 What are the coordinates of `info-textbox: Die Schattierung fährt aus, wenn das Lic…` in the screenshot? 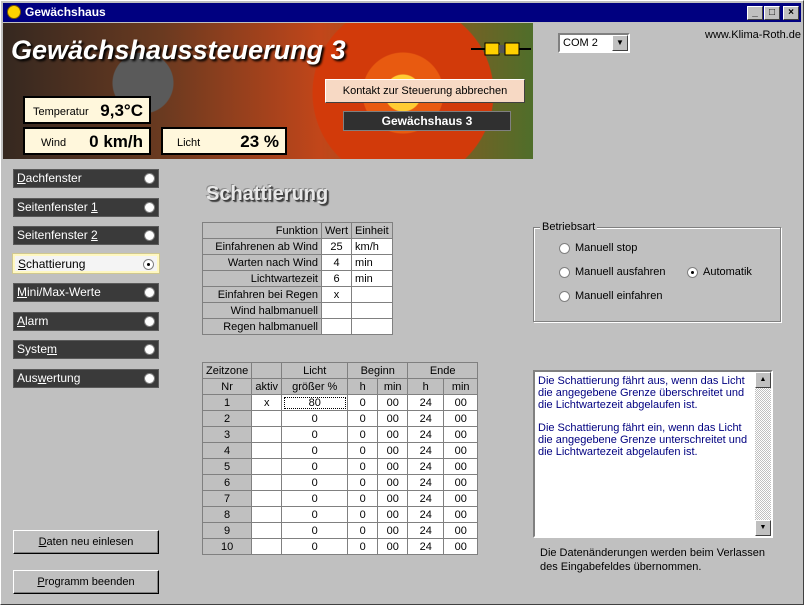 It's located at (653, 454).